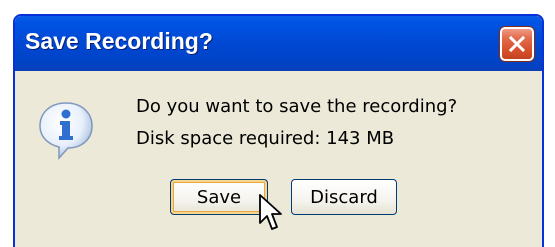  What do you see at coordinates (219, 197) in the screenshot?
I see `save-button: Save` at bounding box center [219, 197].